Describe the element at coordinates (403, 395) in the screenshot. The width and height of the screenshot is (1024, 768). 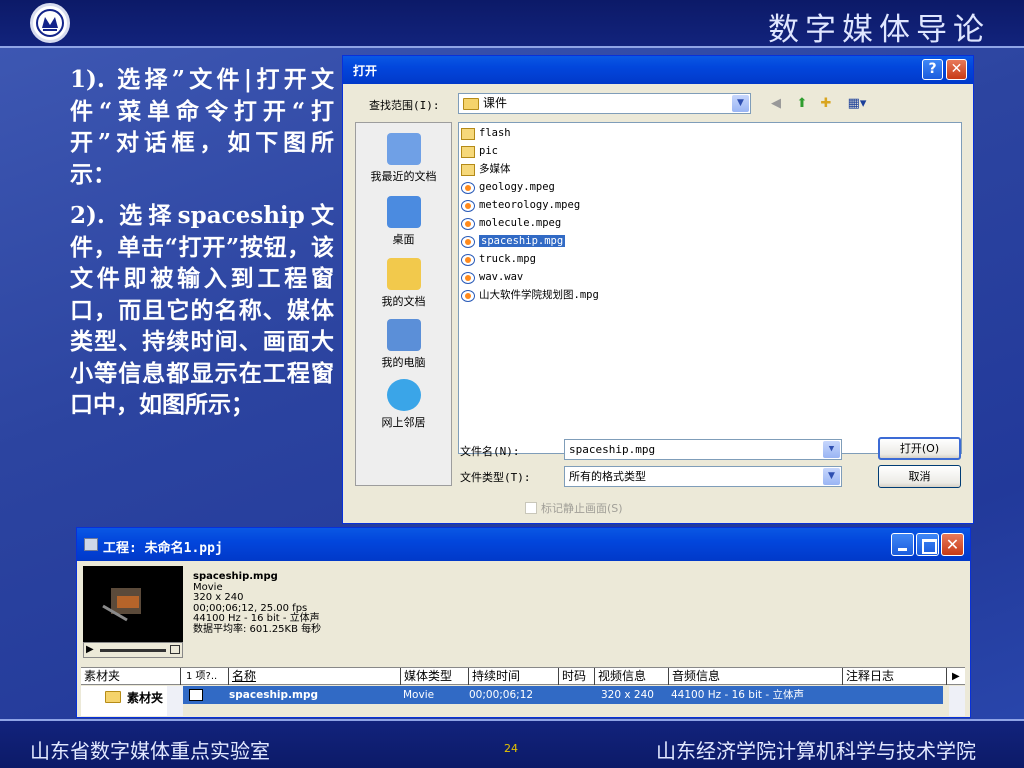
I see `network-places-icon` at that location.